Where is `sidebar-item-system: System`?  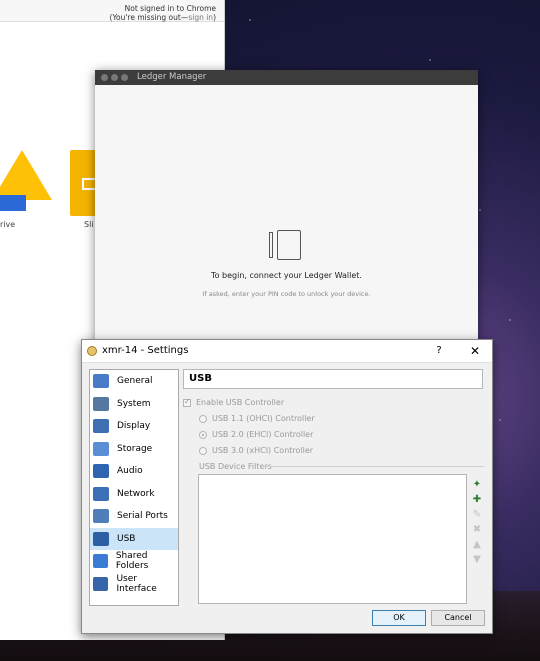
sidebar-item-system: System is located at coordinates (134, 404).